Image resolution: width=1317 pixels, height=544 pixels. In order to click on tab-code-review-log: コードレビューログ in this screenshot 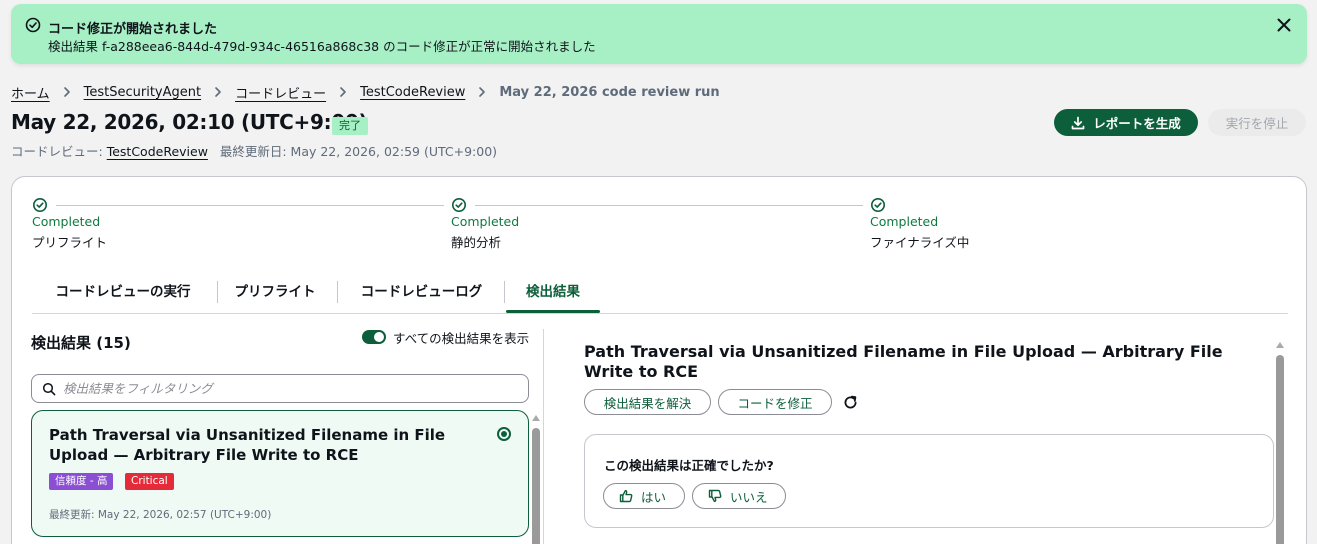, I will do `click(421, 295)`.